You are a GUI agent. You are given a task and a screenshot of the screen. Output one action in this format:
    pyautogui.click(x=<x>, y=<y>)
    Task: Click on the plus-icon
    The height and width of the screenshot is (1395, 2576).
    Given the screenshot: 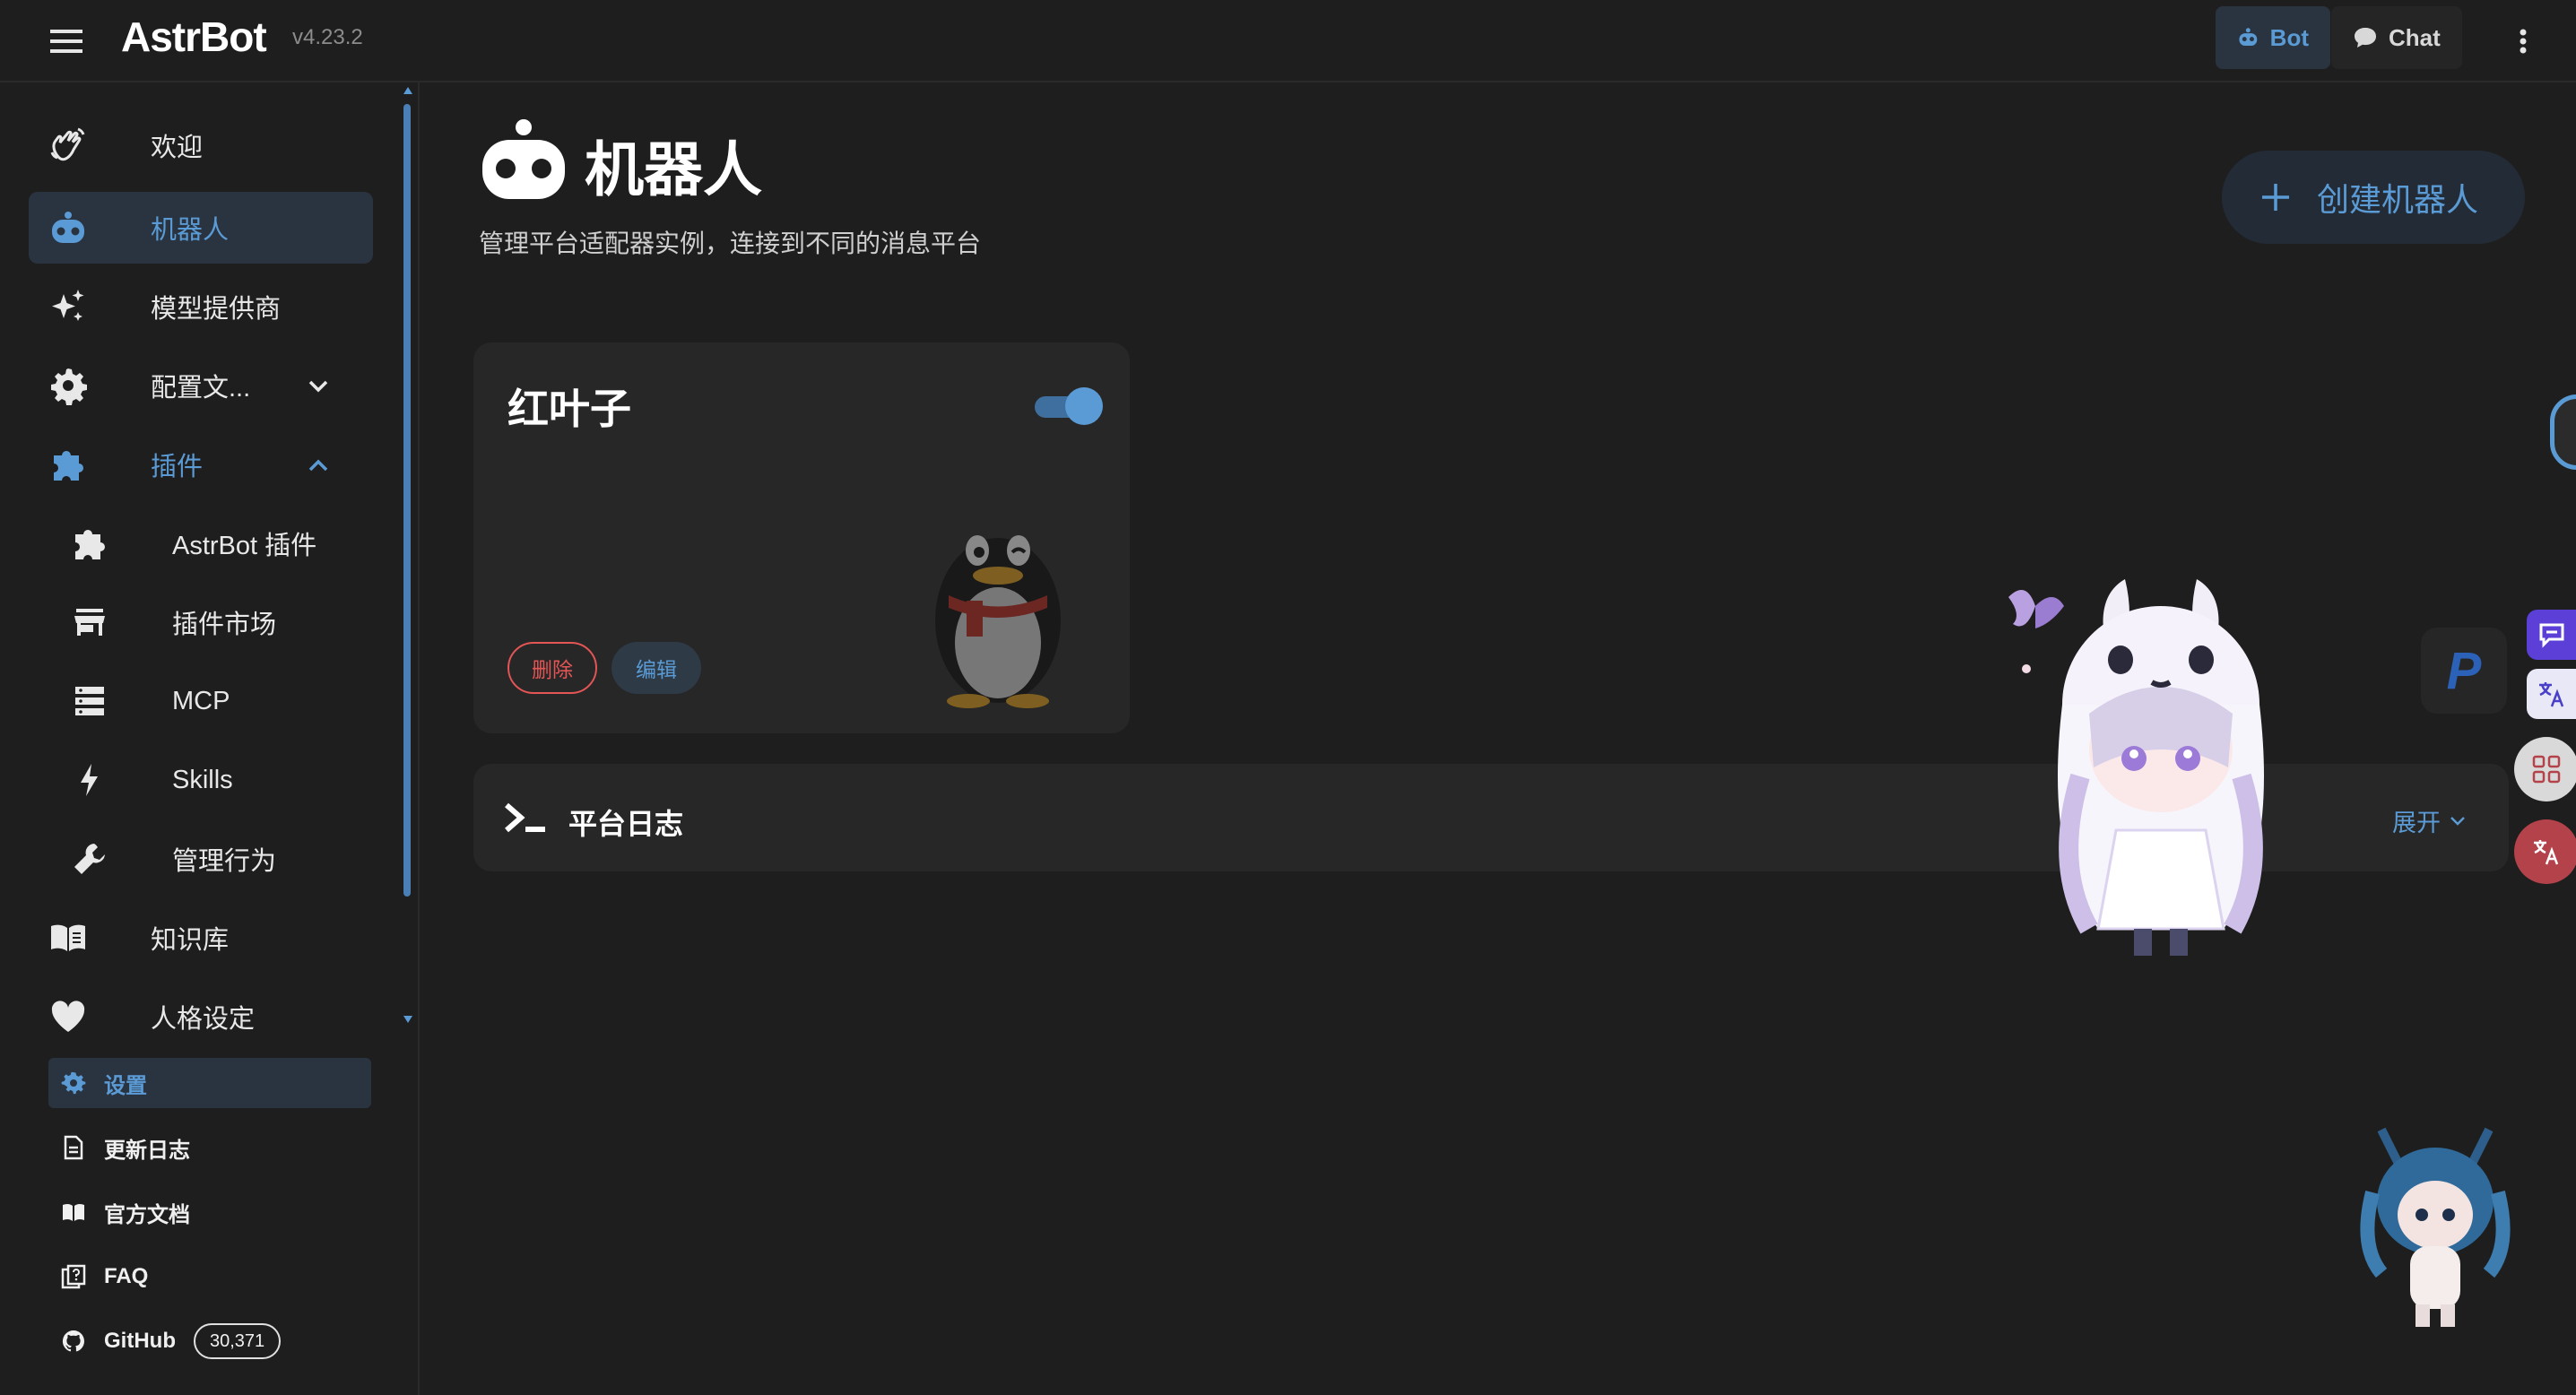 What is the action you would take?
    pyautogui.click(x=2275, y=197)
    